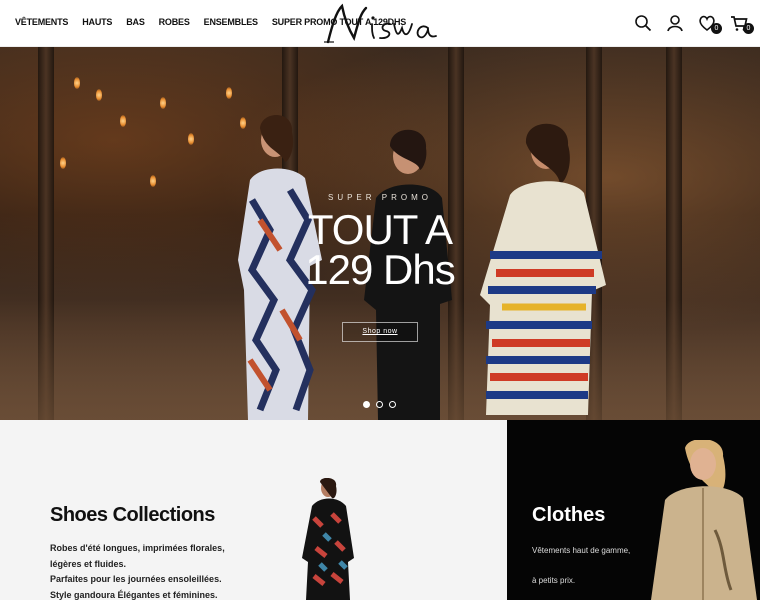 Image resolution: width=760 pixels, height=600 pixels. I want to click on header-icons: 0 0, so click(694, 24).